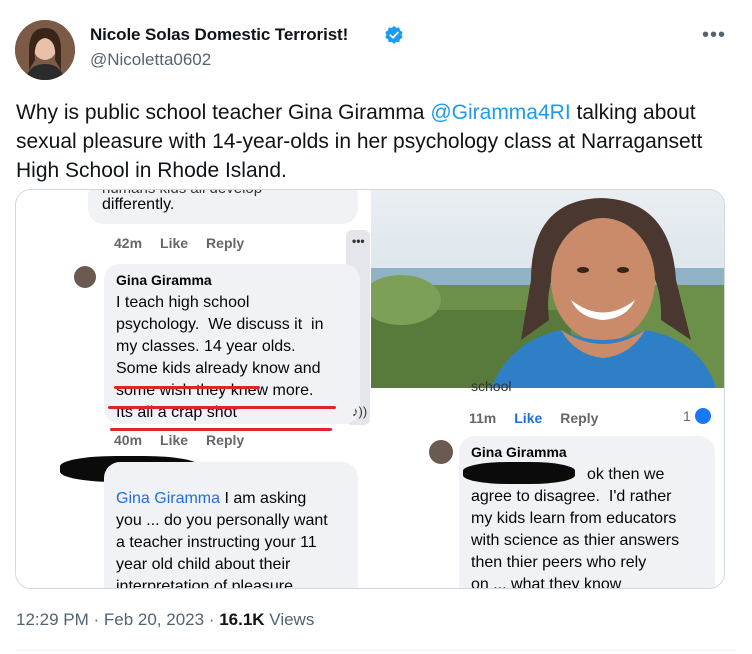 This screenshot has height=654, width=752. Describe the element at coordinates (289, 619) in the screenshot. I see `views-label: Views` at that location.